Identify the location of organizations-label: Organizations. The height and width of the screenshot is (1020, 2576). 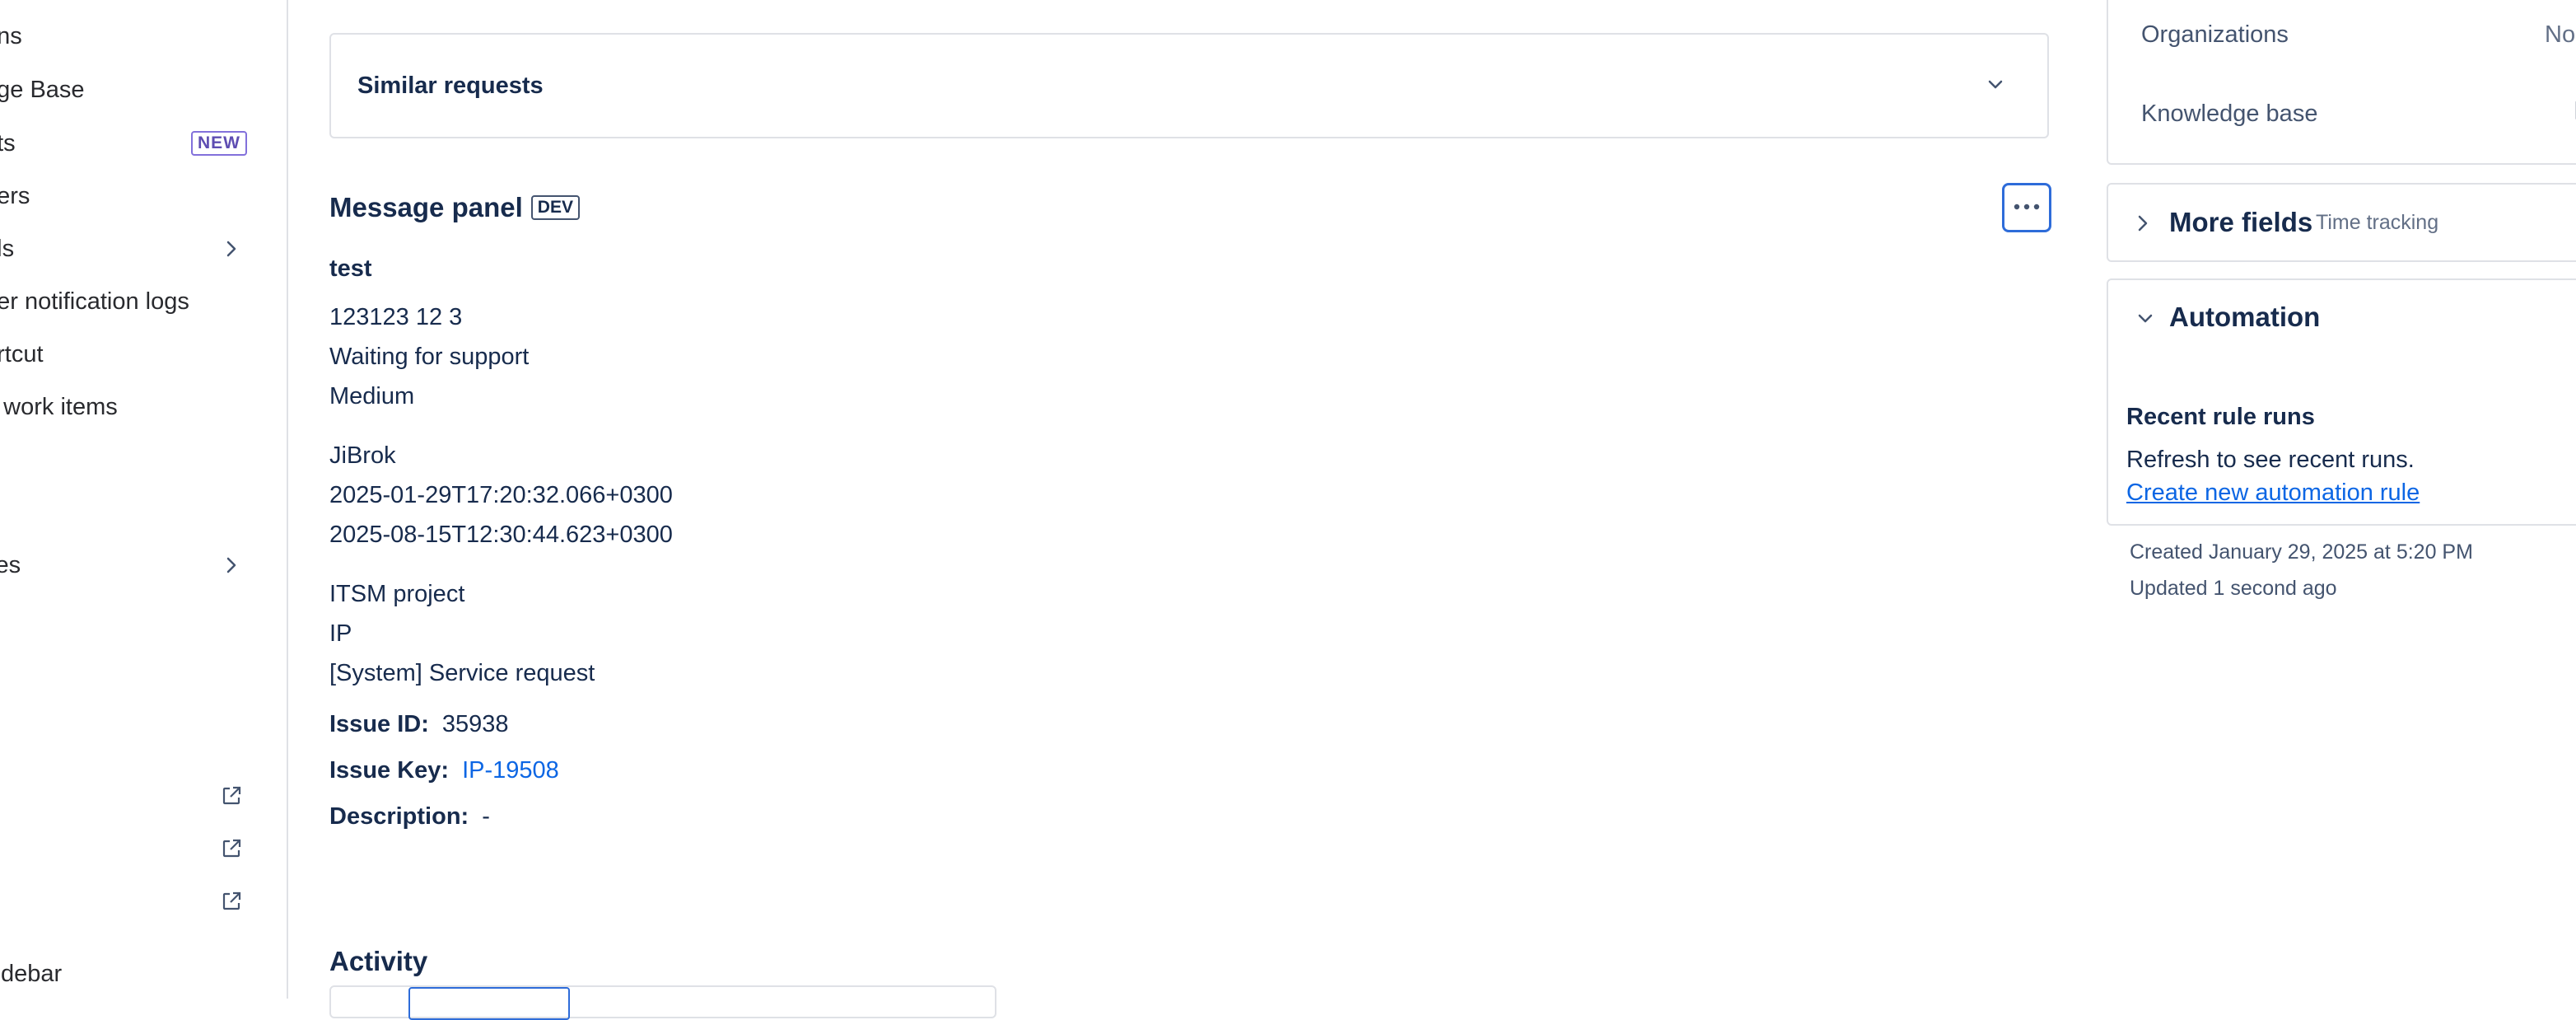
(2215, 34).